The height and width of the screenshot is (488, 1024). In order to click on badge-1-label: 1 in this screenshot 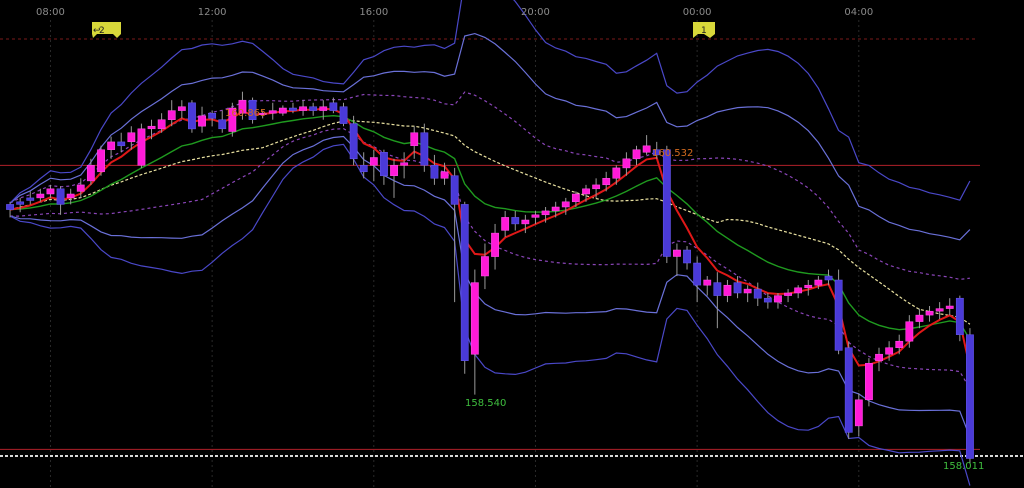, I will do `click(704, 31)`.